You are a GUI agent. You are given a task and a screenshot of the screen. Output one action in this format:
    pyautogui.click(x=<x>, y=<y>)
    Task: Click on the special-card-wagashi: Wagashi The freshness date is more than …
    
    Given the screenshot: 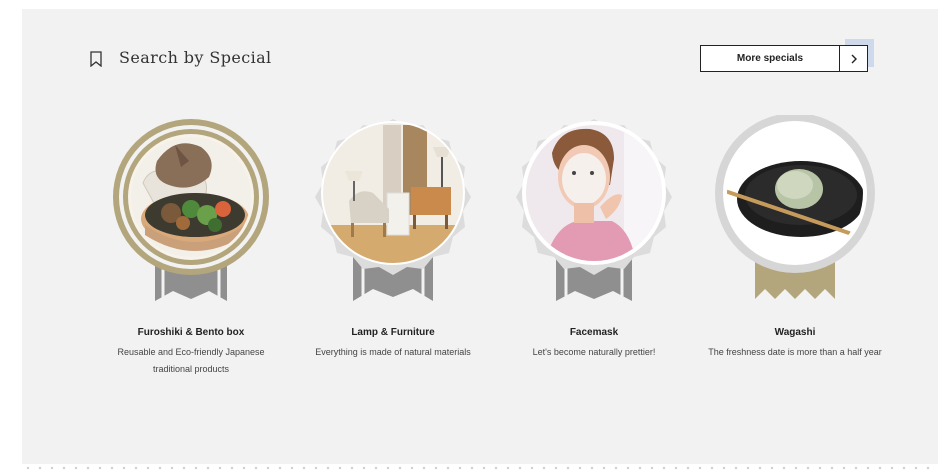 What is the action you would take?
    pyautogui.click(x=795, y=250)
    